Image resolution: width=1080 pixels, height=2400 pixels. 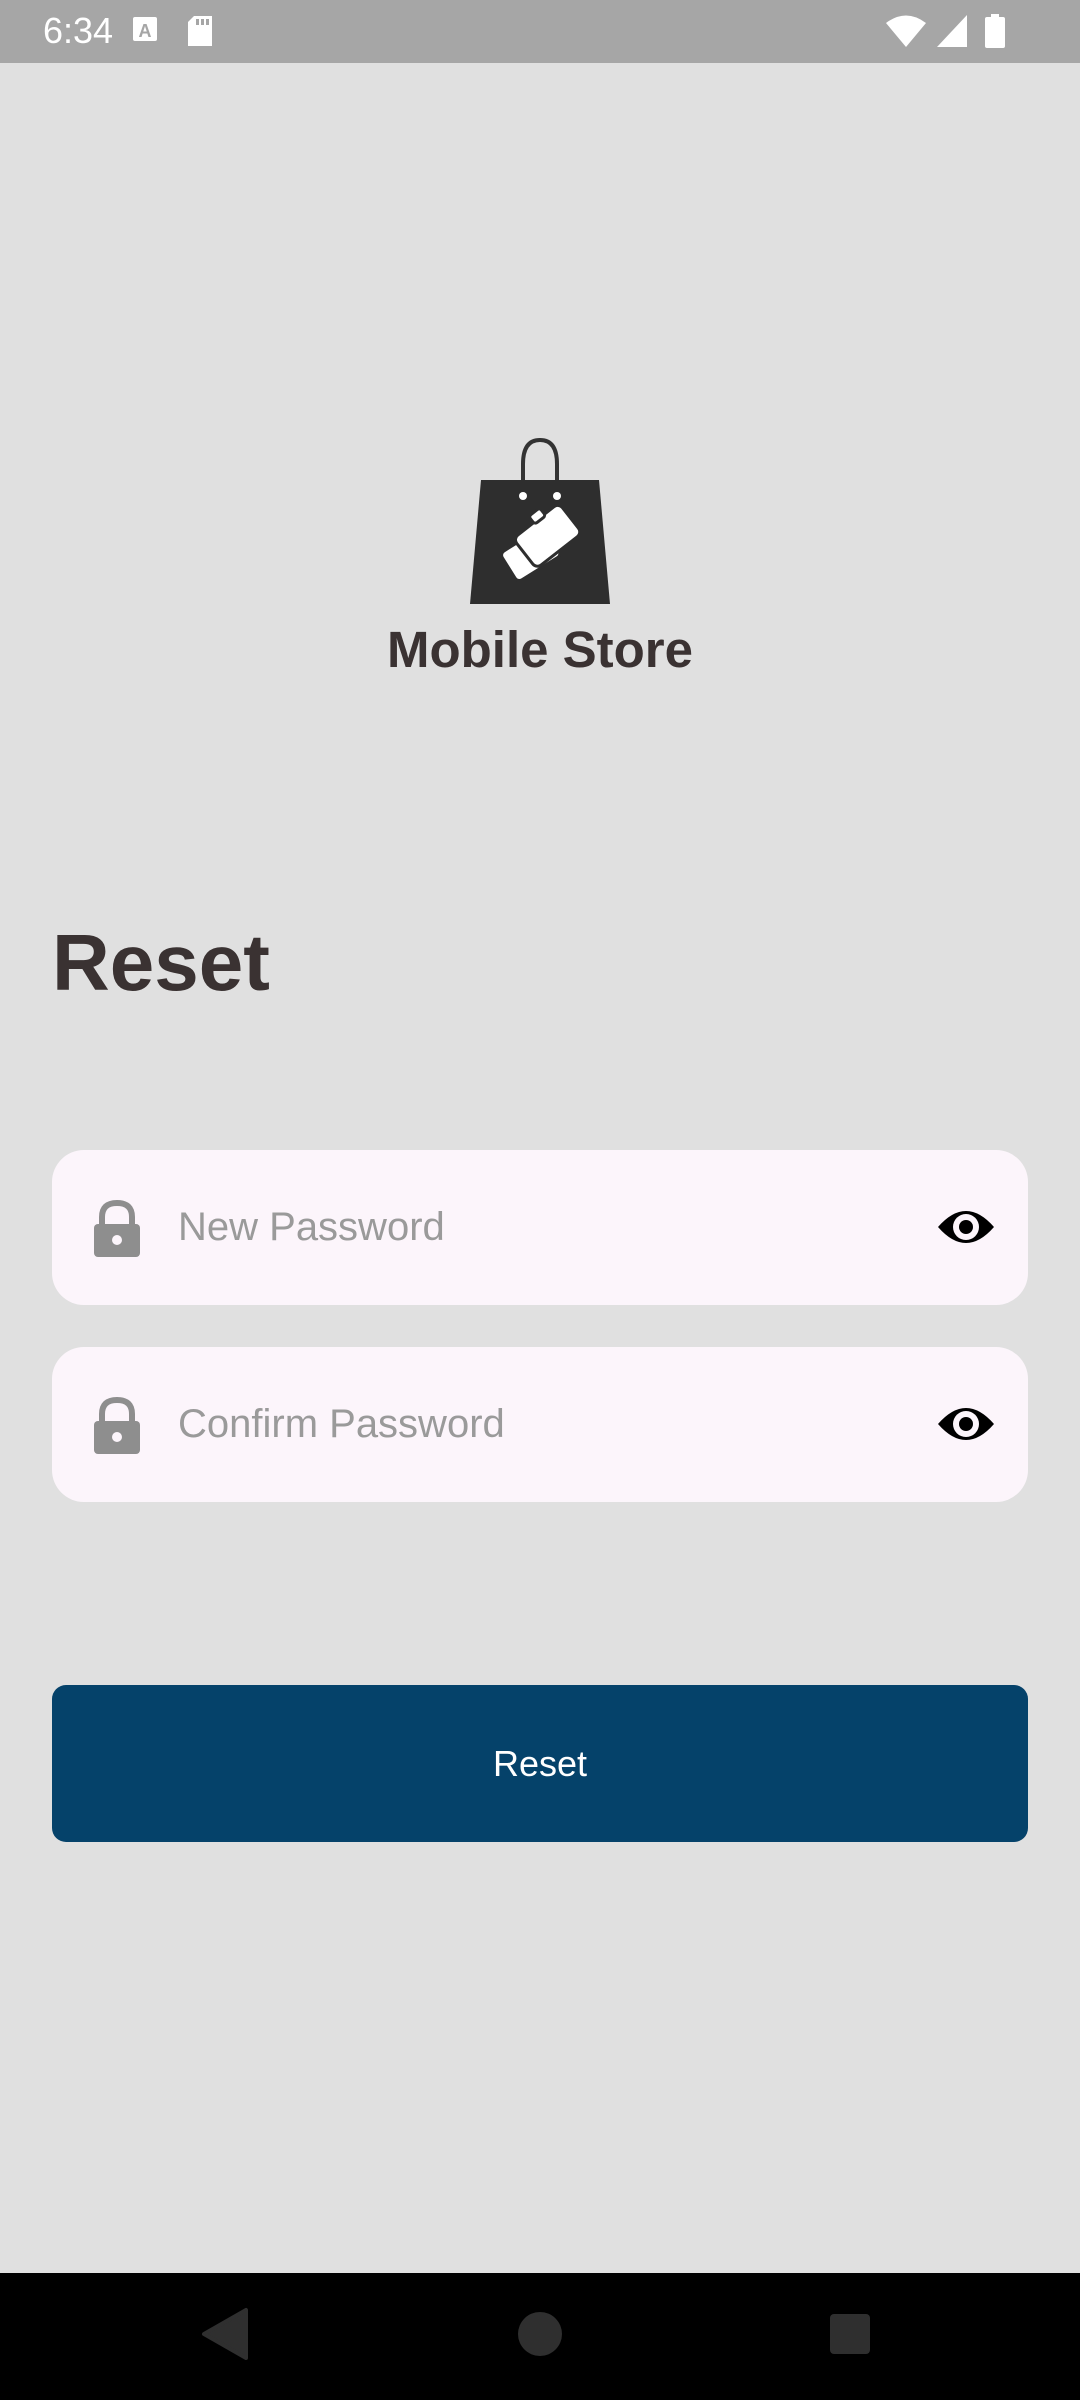 I want to click on home-icon, so click(x=540, y=2334).